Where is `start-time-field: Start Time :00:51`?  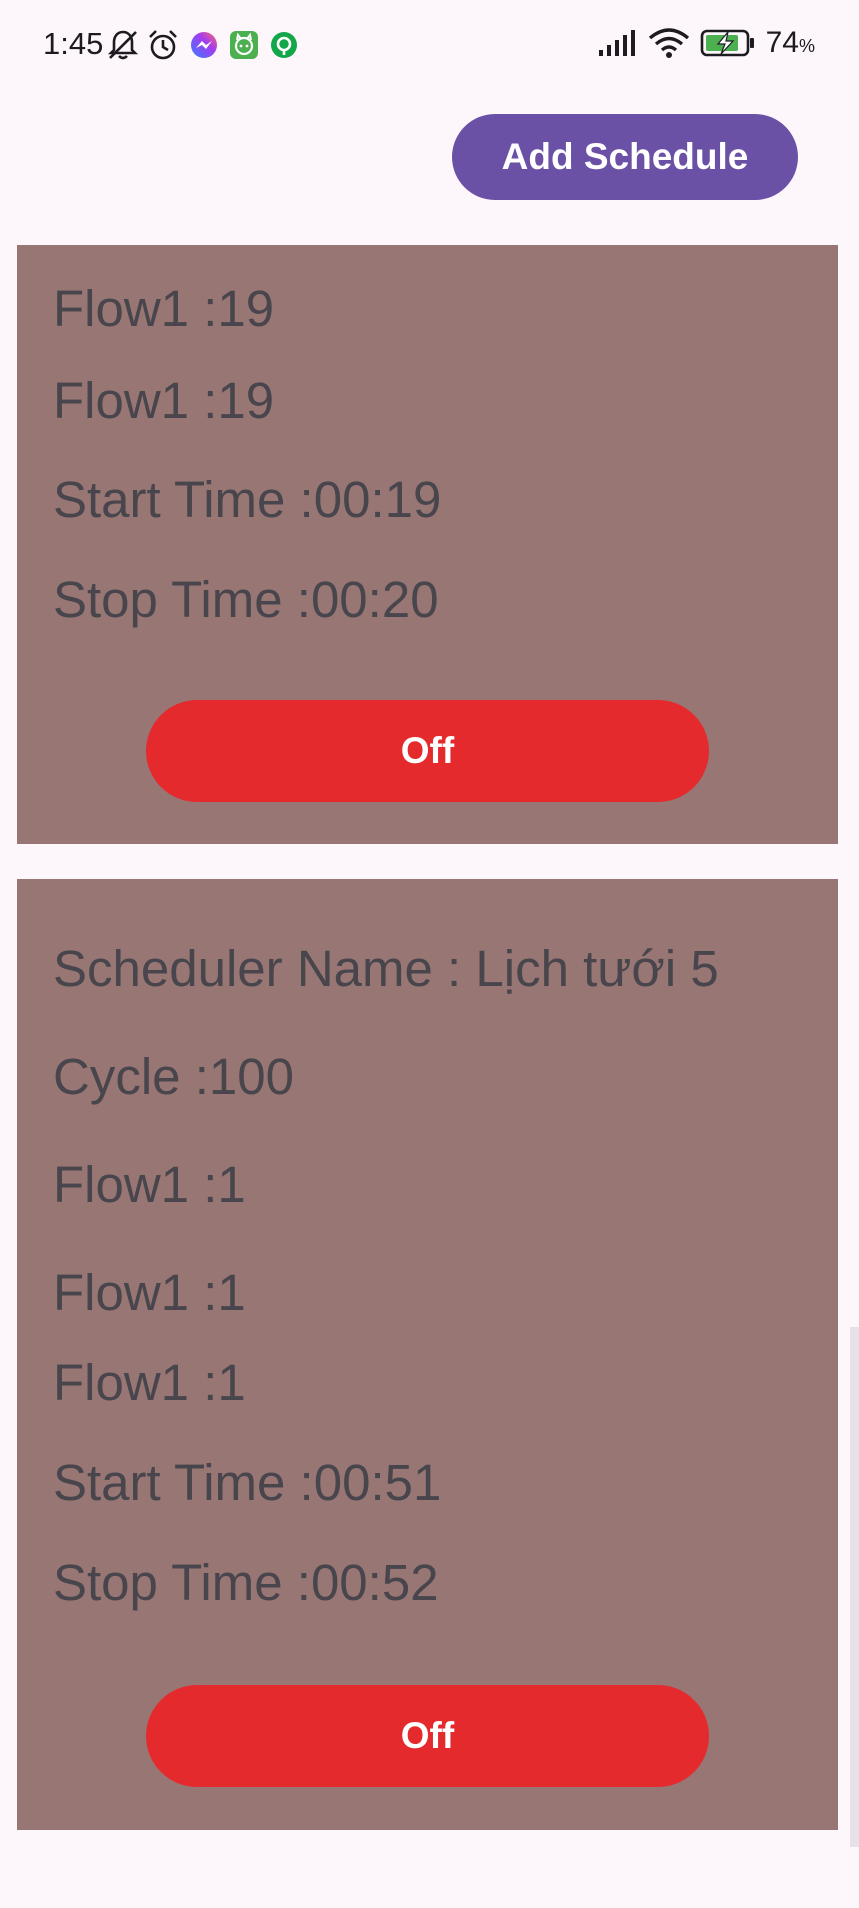
start-time-field: Start Time :00:51 is located at coordinates (247, 1482).